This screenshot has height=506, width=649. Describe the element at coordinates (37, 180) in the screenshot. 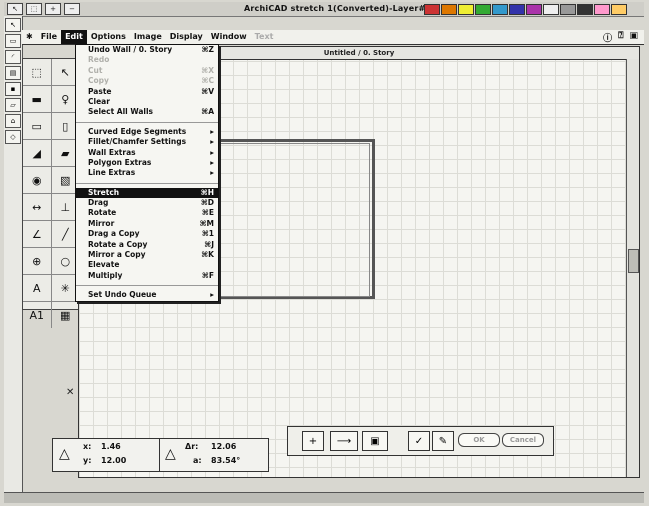

I see `camera-icon: ◉` at that location.